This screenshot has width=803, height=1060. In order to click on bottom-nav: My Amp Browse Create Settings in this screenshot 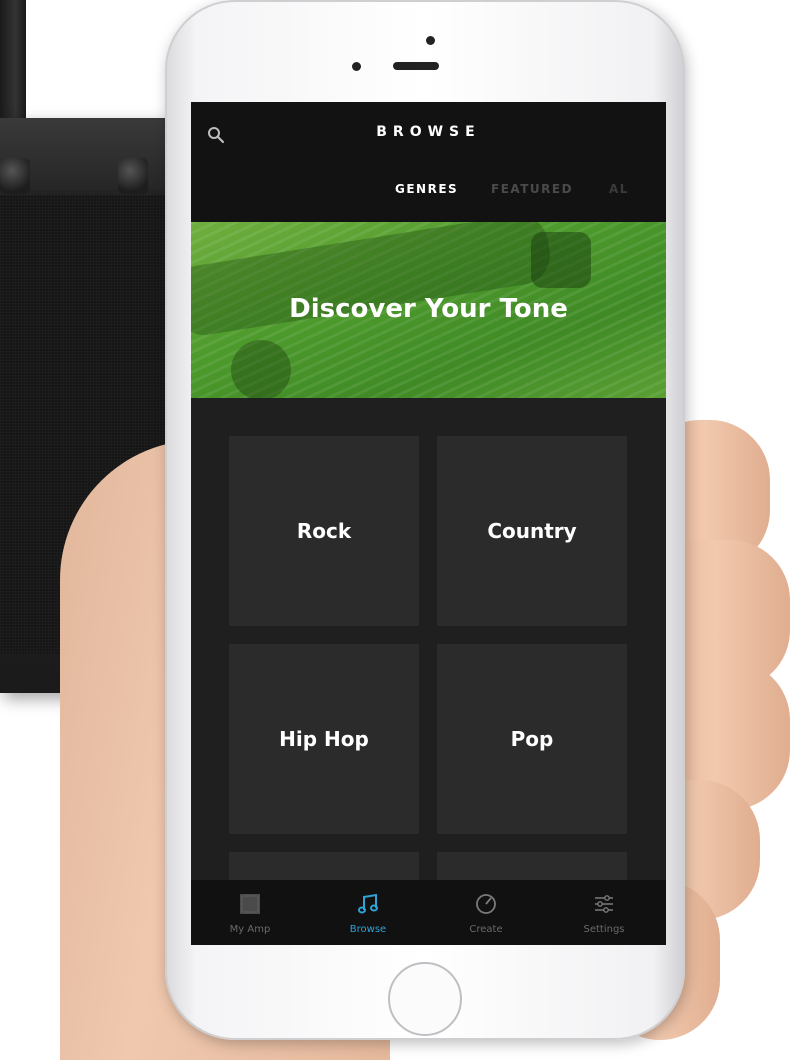, I will do `click(428, 912)`.